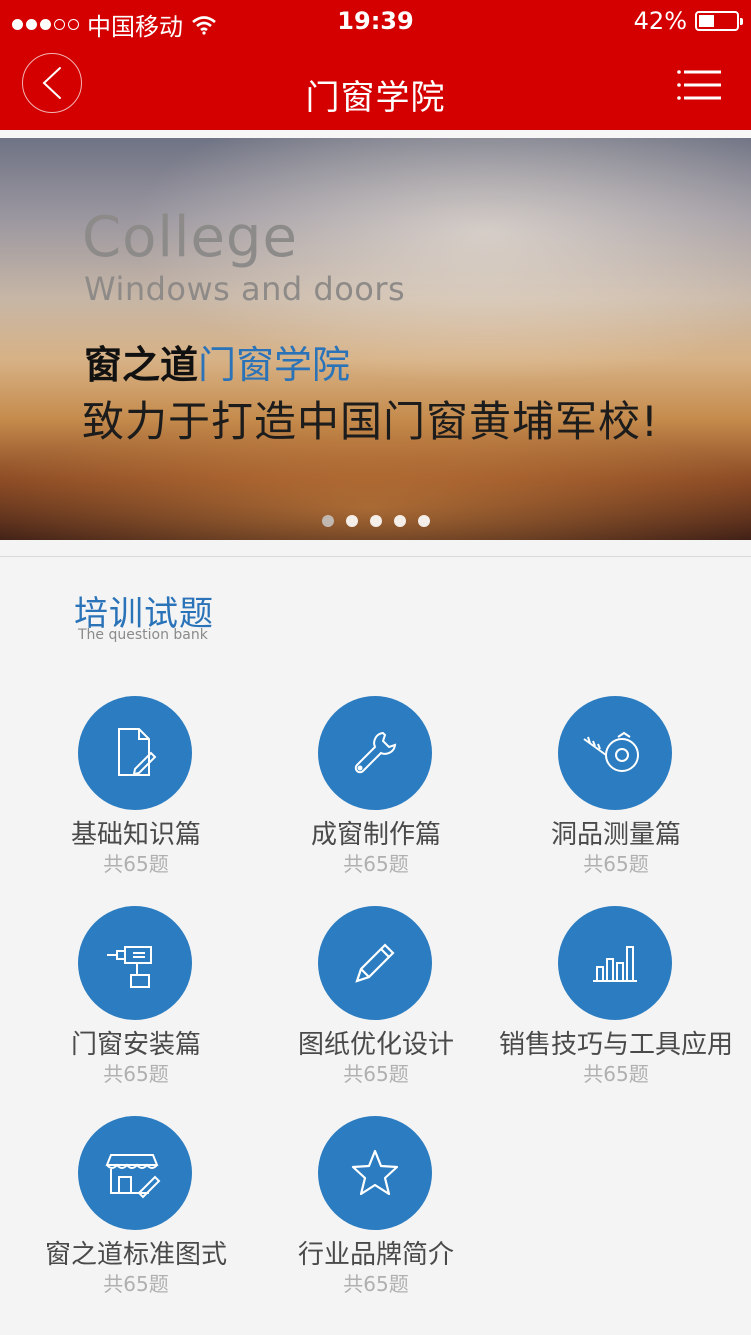 This screenshot has height=1335, width=751. I want to click on storefront-icon, so click(133, 1176).